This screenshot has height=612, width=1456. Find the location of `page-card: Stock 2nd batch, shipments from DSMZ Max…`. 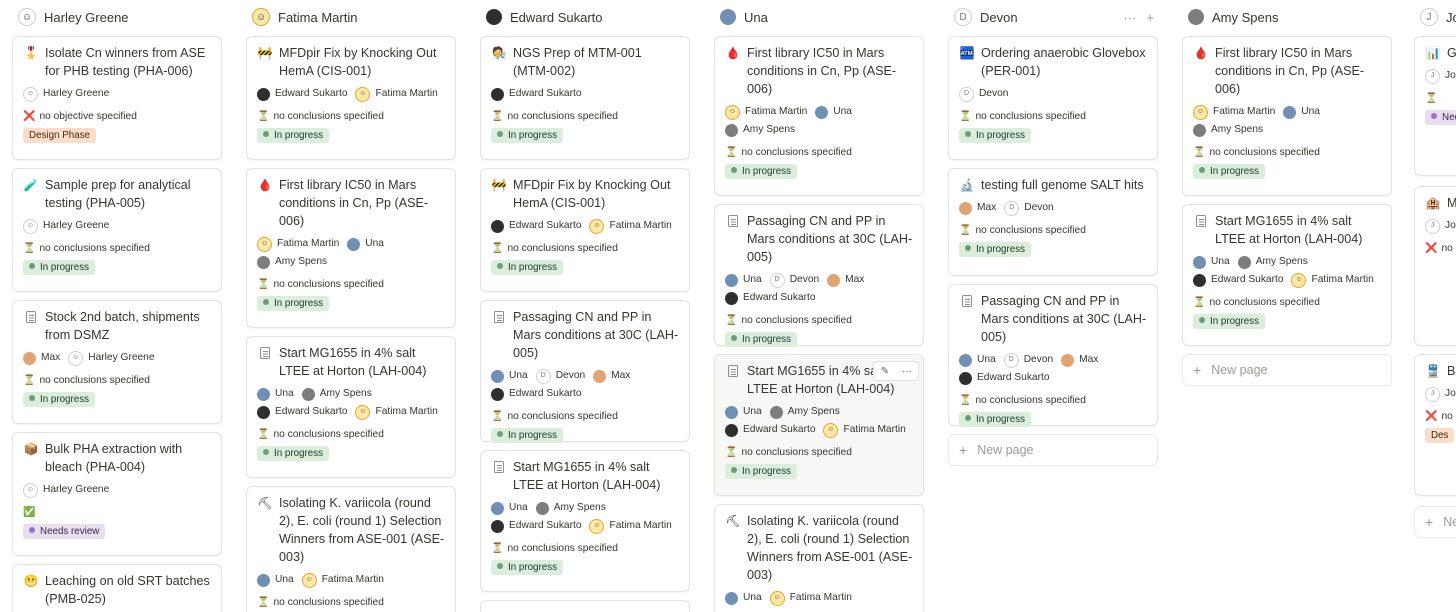

page-card: Stock 2nd batch, shipments from DSMZ Max… is located at coordinates (117, 362).